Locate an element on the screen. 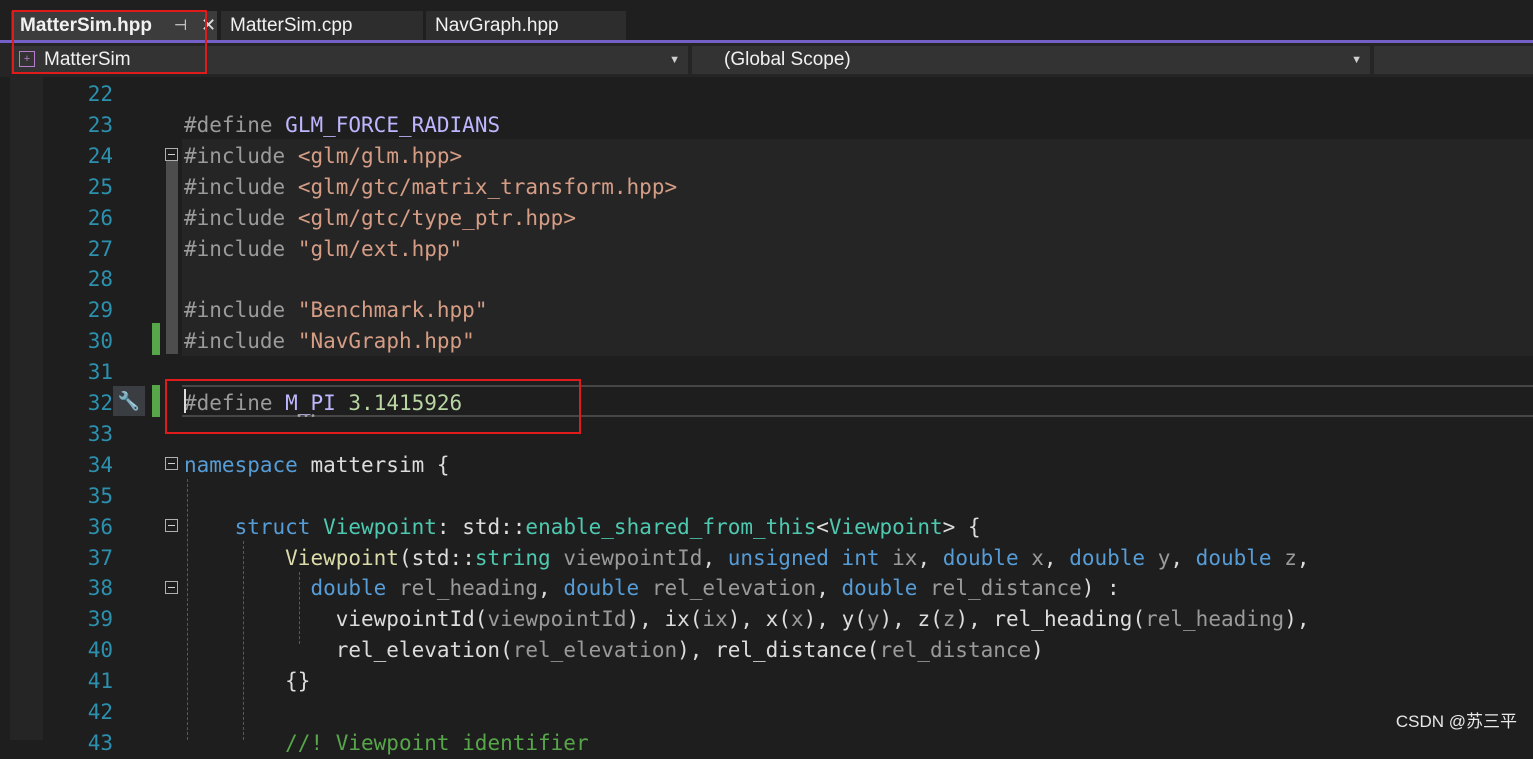 Image resolution: width=1533 pixels, height=759 pixels. code-line: 29 #include "Benchmark.hpp" is located at coordinates (766, 310).